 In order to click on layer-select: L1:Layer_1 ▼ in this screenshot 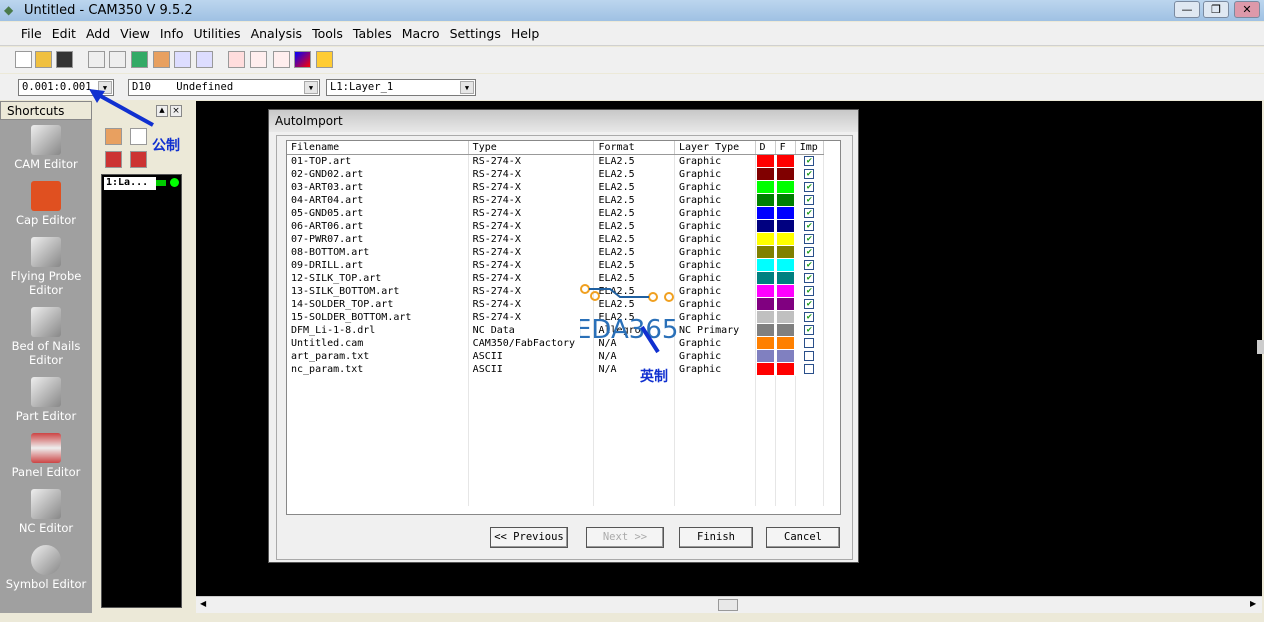, I will do `click(401, 87)`.